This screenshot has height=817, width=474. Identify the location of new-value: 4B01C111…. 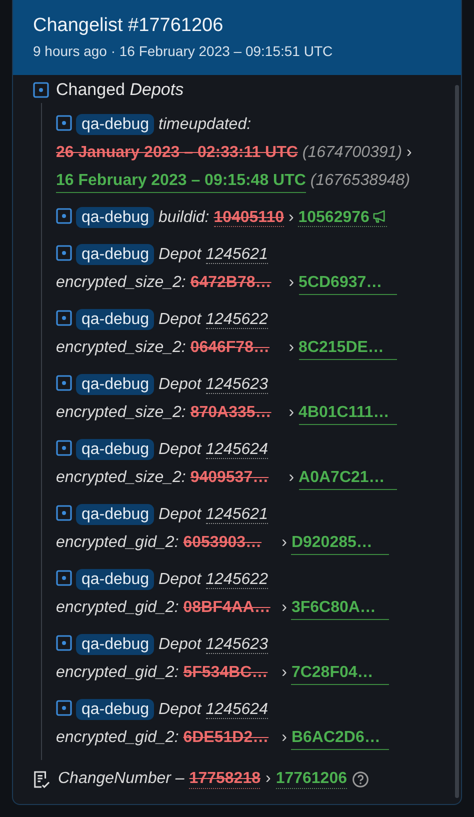
(347, 413).